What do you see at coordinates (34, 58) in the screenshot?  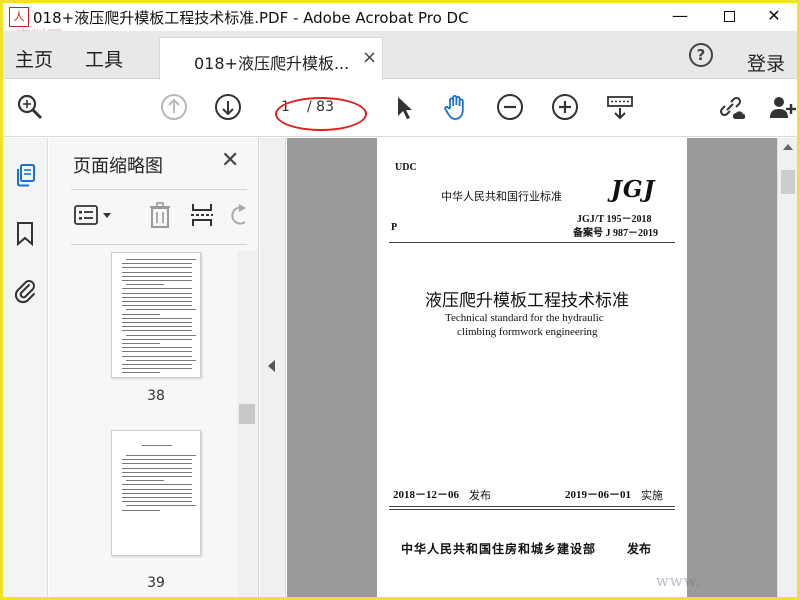 I see `tab-home: 主页` at bounding box center [34, 58].